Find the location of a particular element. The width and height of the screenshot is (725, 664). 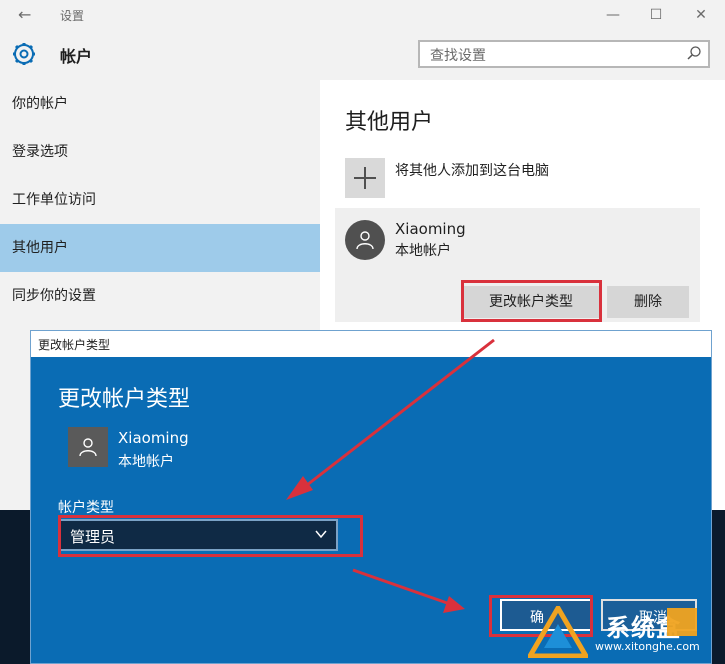

avatar is located at coordinates (365, 240).